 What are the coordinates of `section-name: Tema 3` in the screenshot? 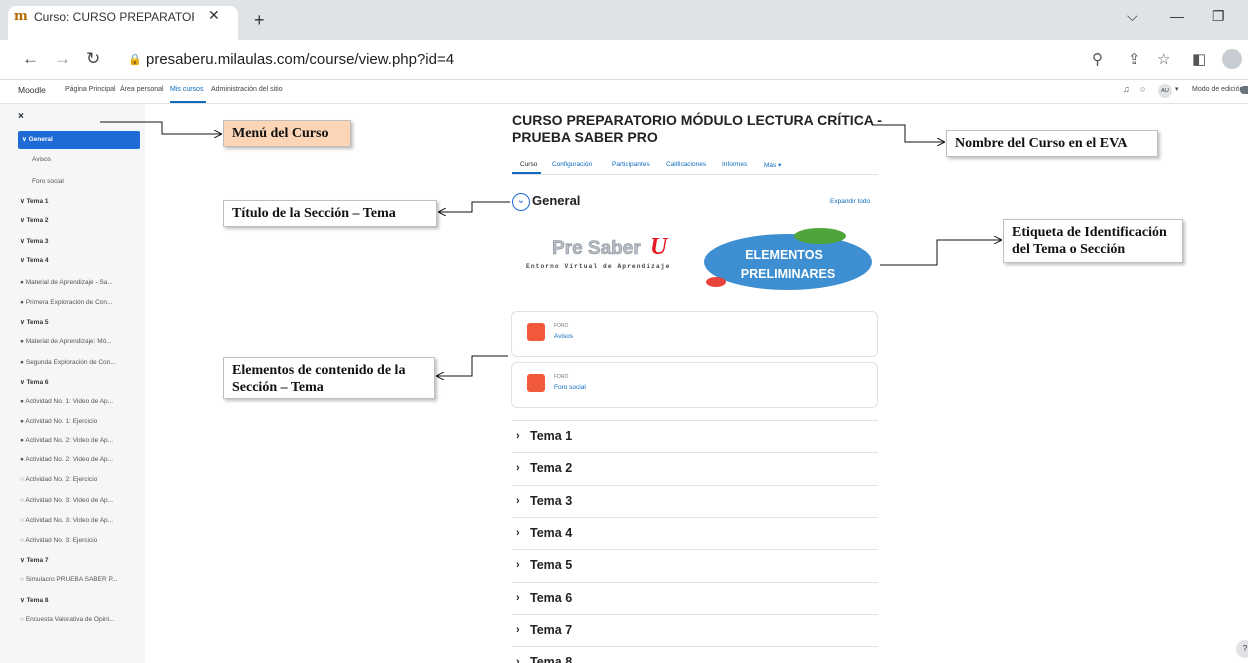 It's located at (551, 501).